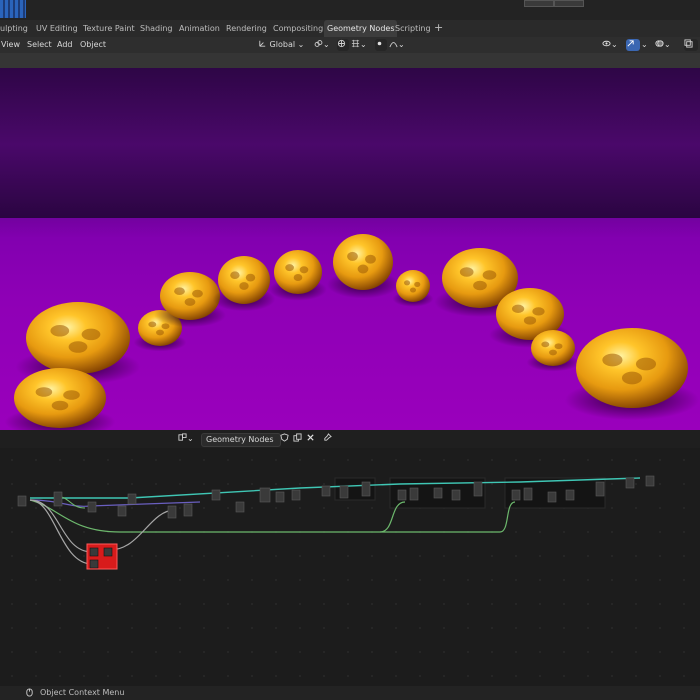 The image size is (700, 700). I want to click on tab-scripting: Scripting, so click(413, 28).